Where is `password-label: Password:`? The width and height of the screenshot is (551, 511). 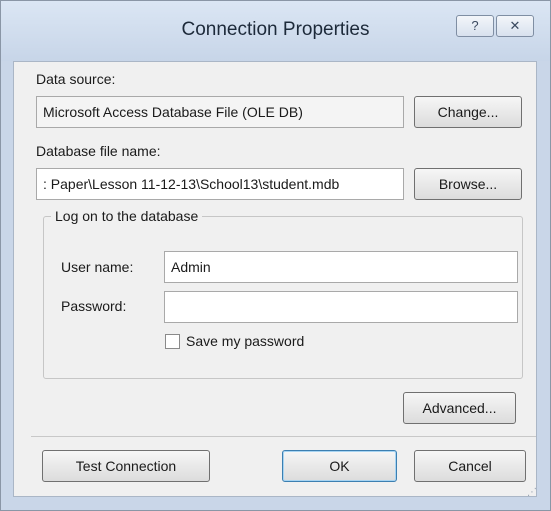 password-label: Password: is located at coordinates (94, 306).